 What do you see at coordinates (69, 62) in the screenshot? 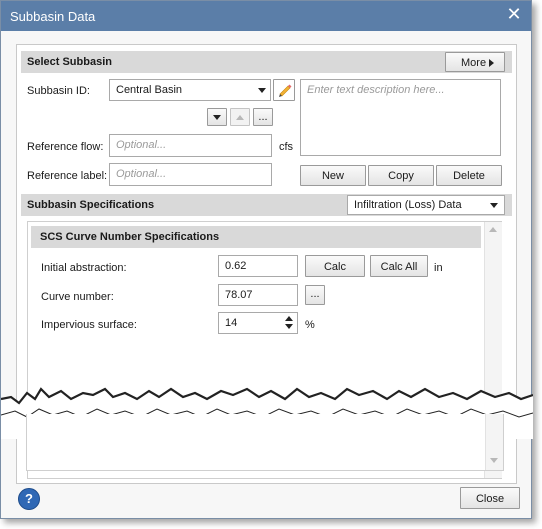
I see `select-subbasin-title: Select Subbasin` at bounding box center [69, 62].